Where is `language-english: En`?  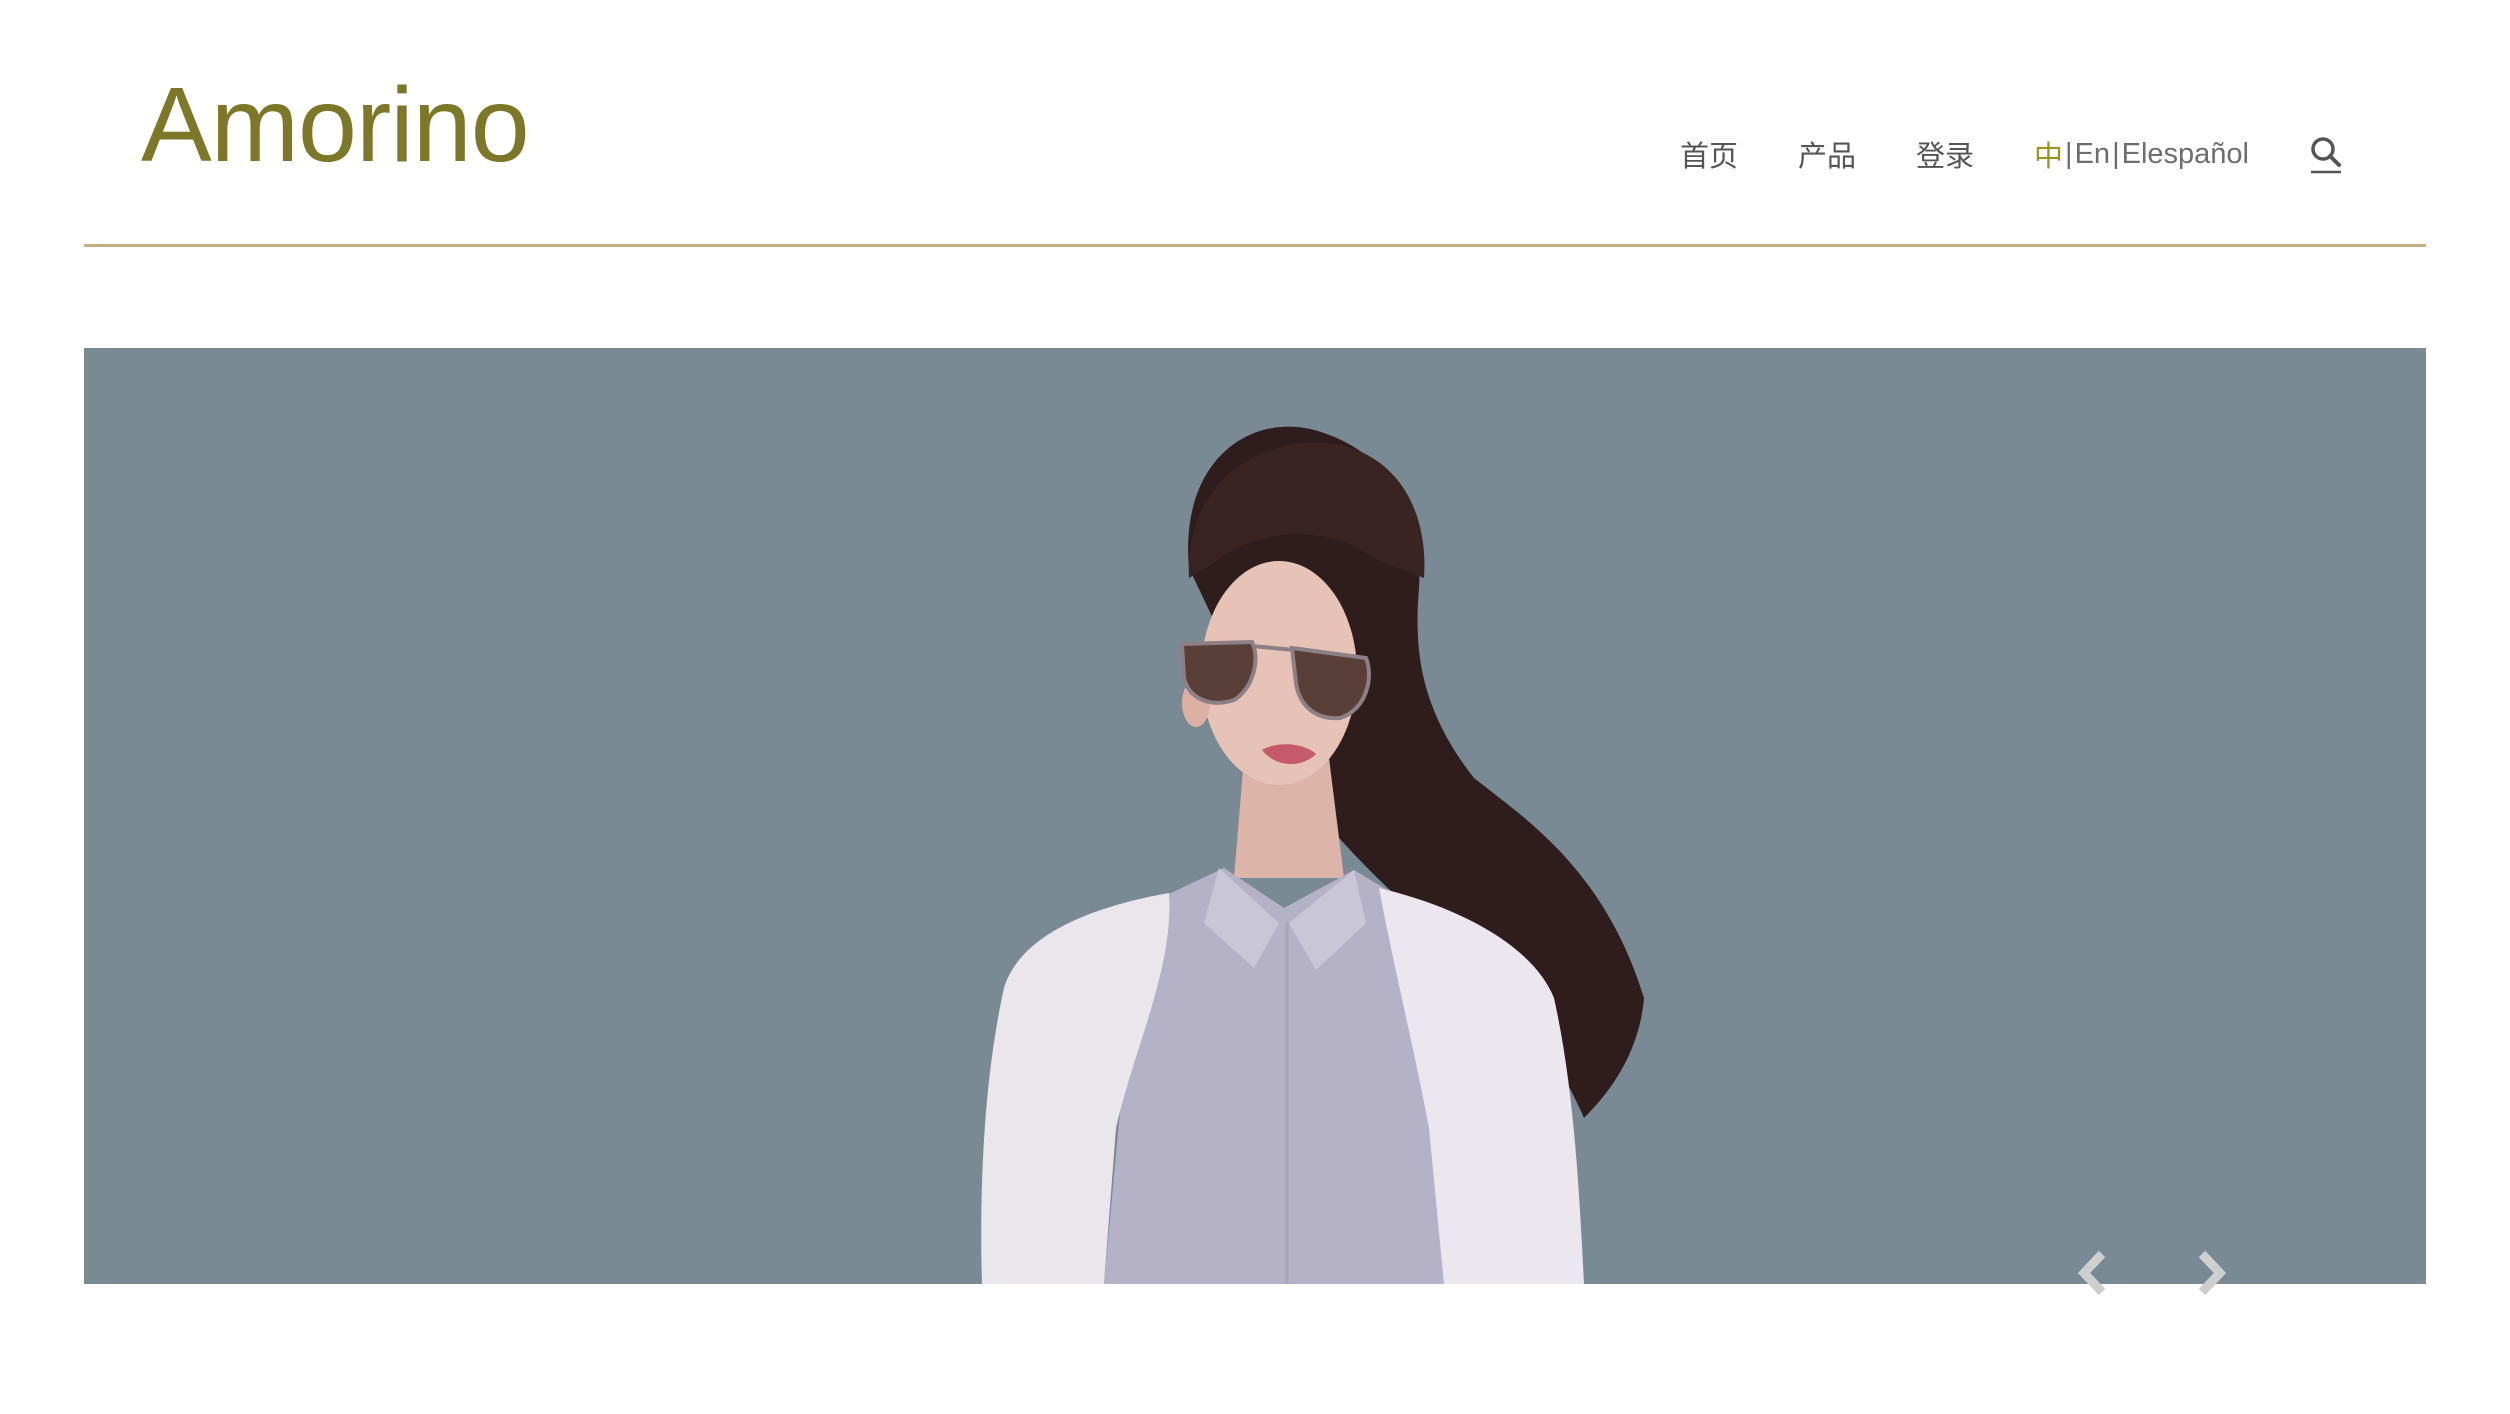
language-english: En is located at coordinates (2092, 154).